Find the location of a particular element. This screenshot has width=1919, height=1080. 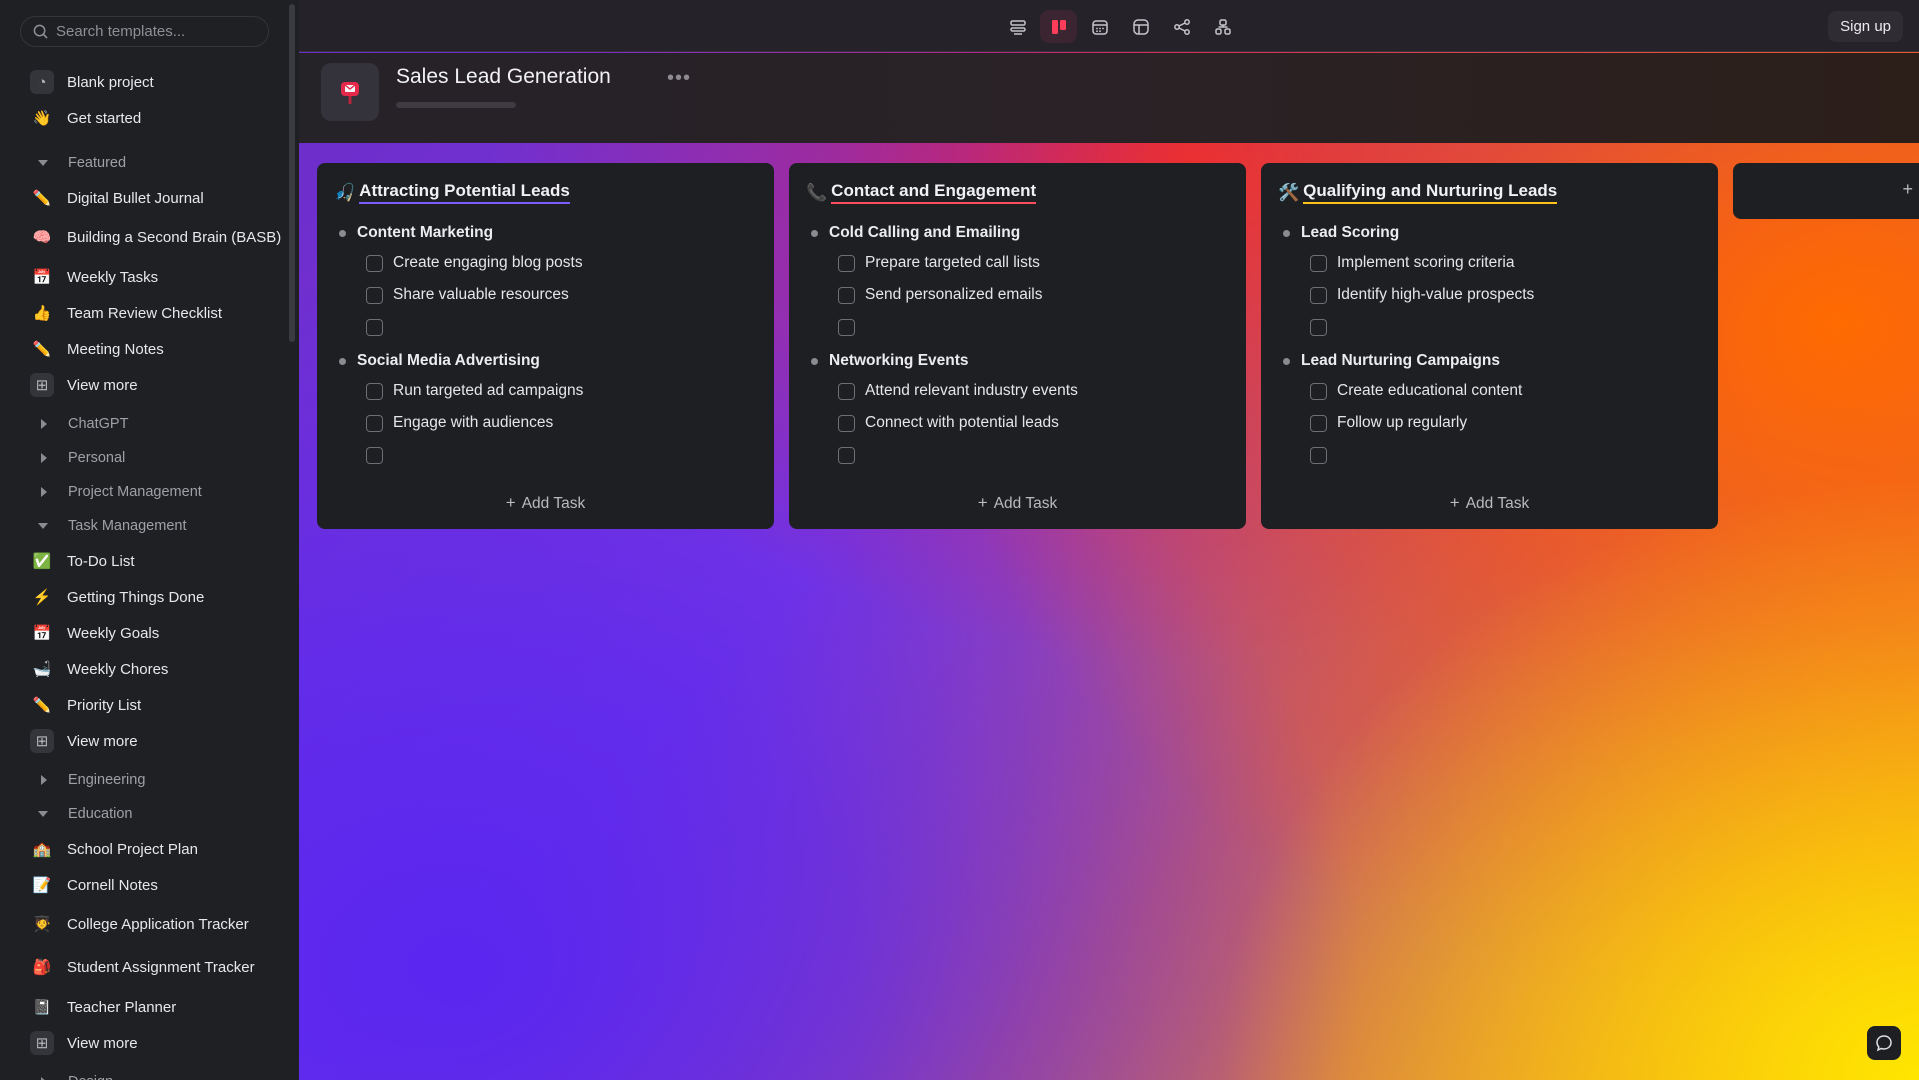

task-item: Attend relevant industry events is located at coordinates (1021, 391).